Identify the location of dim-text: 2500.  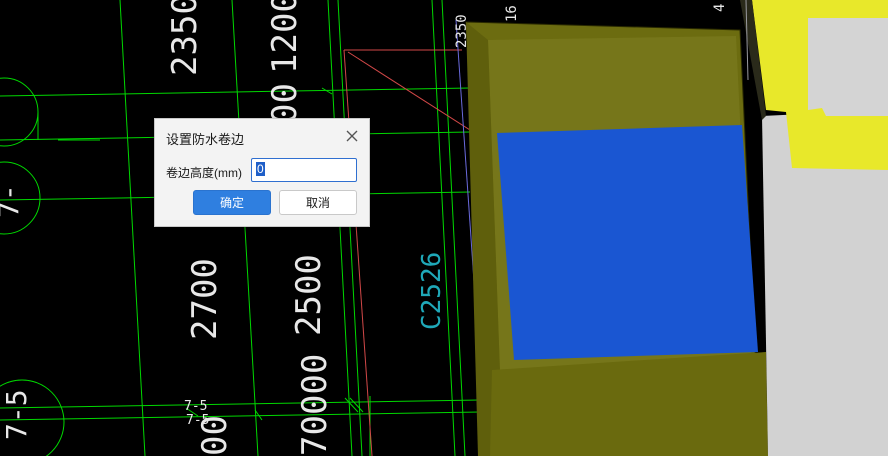
(309, 295).